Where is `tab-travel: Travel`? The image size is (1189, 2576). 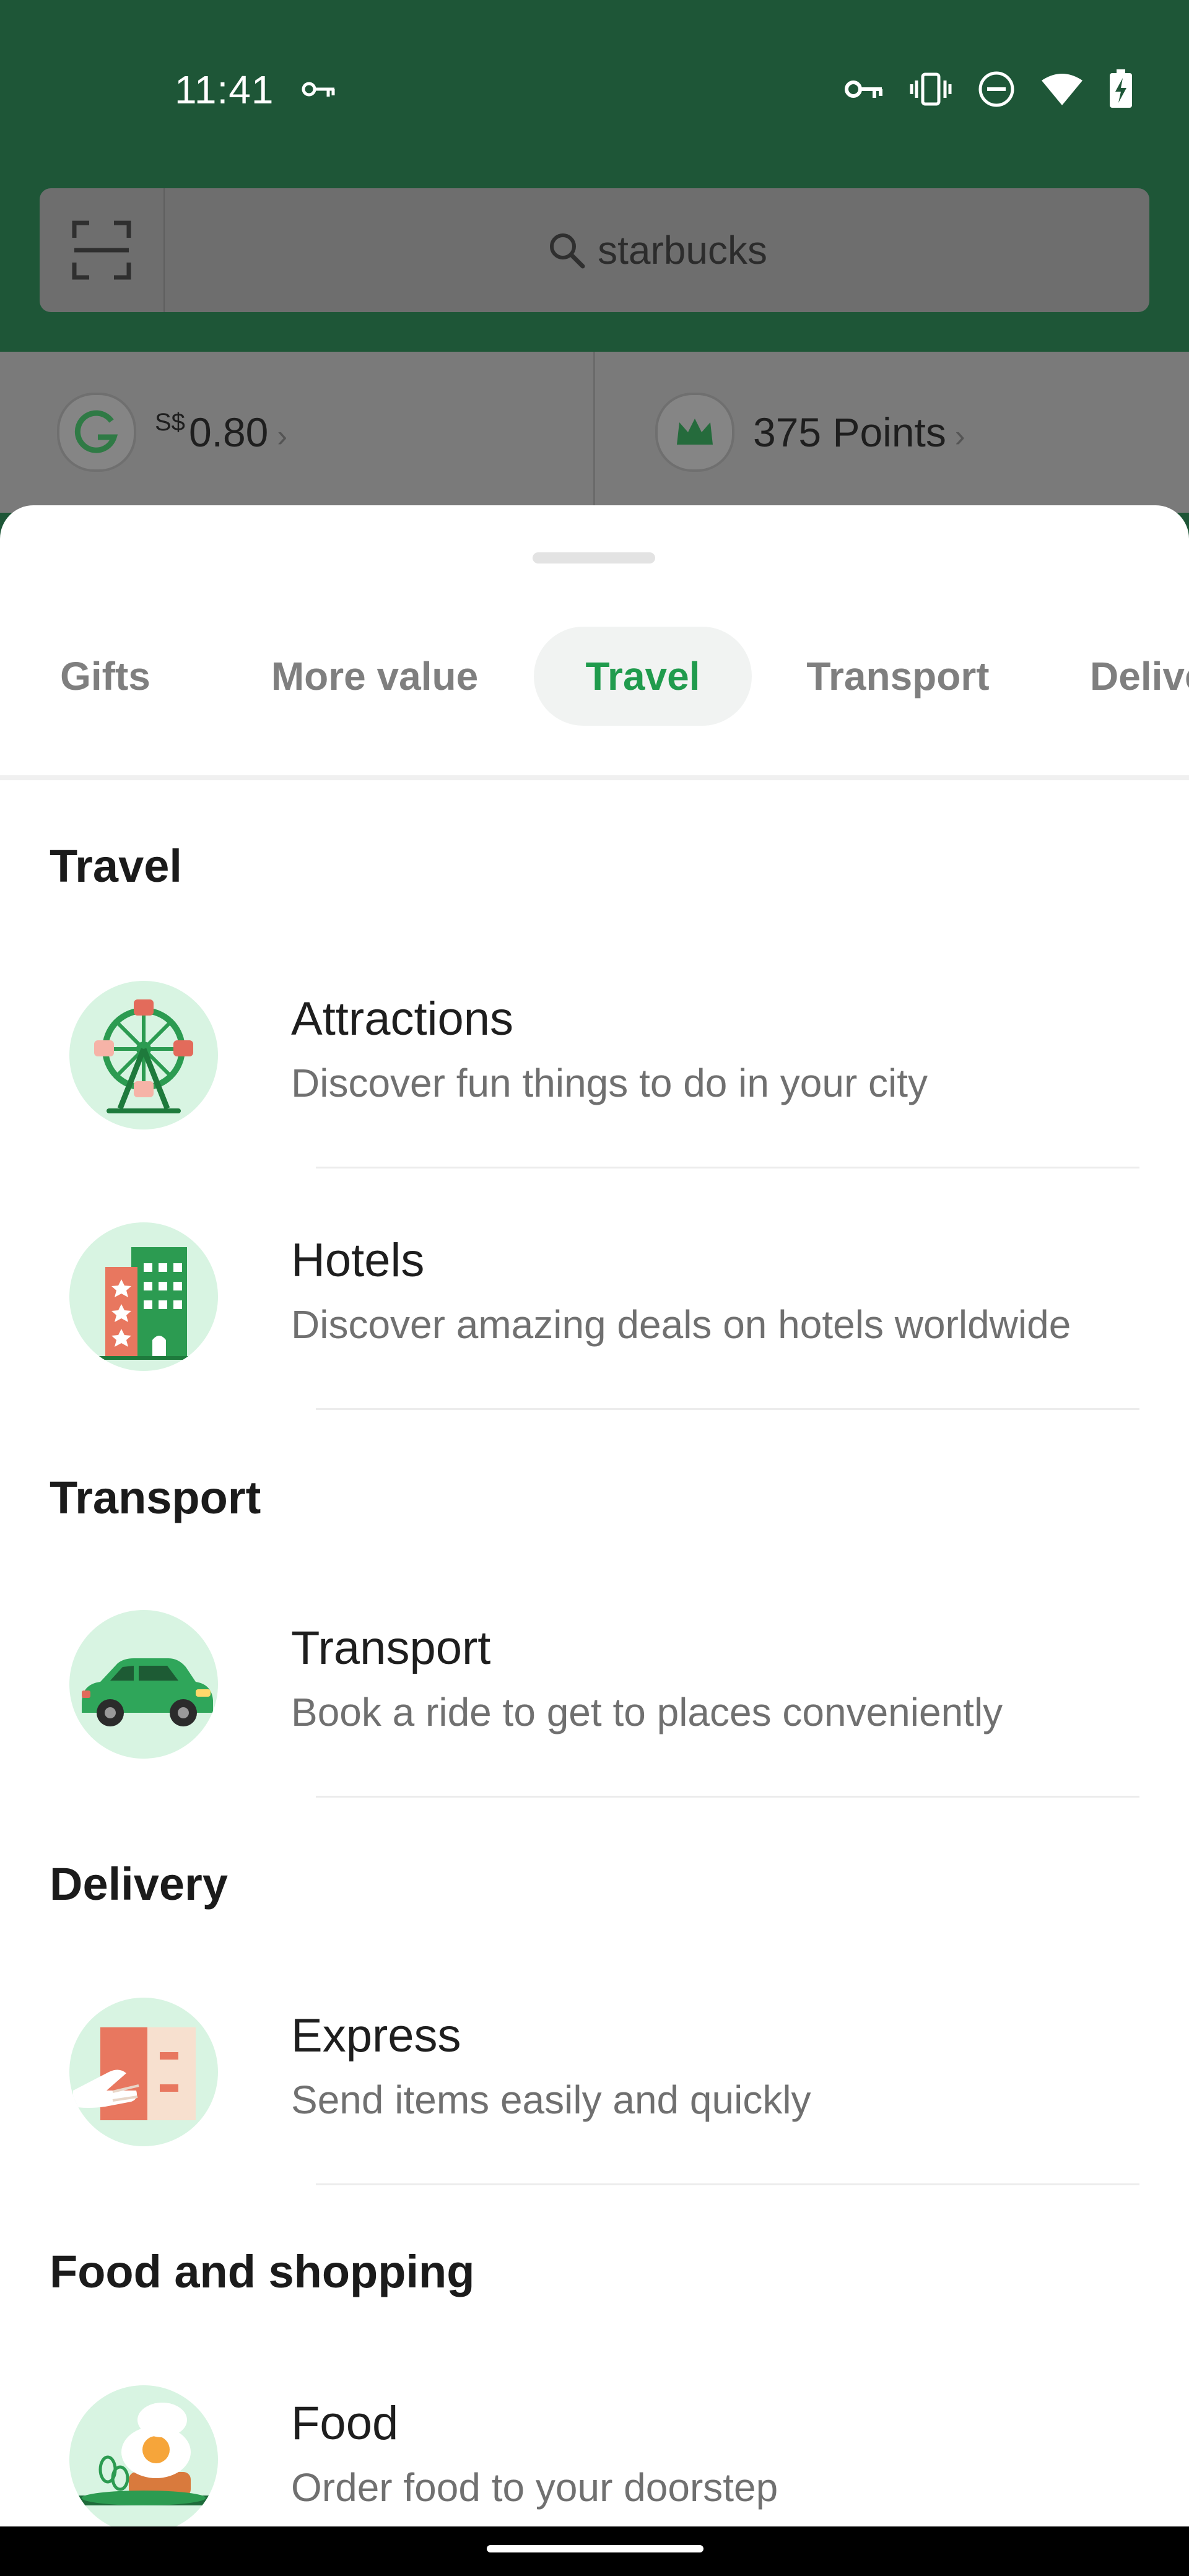
tab-travel: Travel is located at coordinates (643, 676).